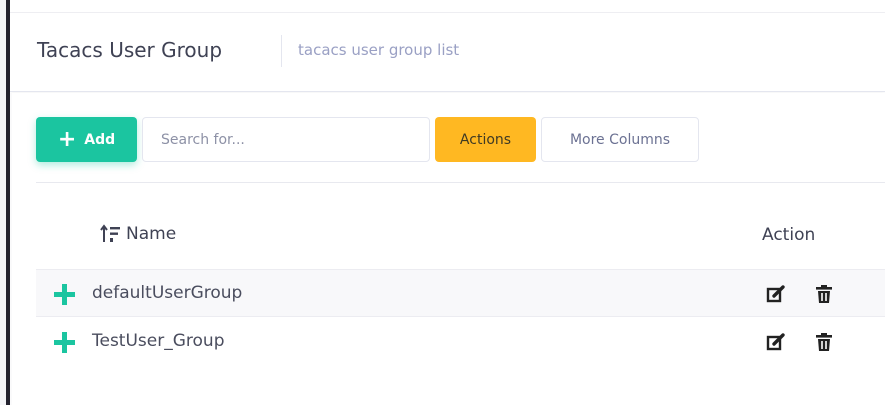  What do you see at coordinates (5, 202) in the screenshot?
I see `app-left-edge` at bounding box center [5, 202].